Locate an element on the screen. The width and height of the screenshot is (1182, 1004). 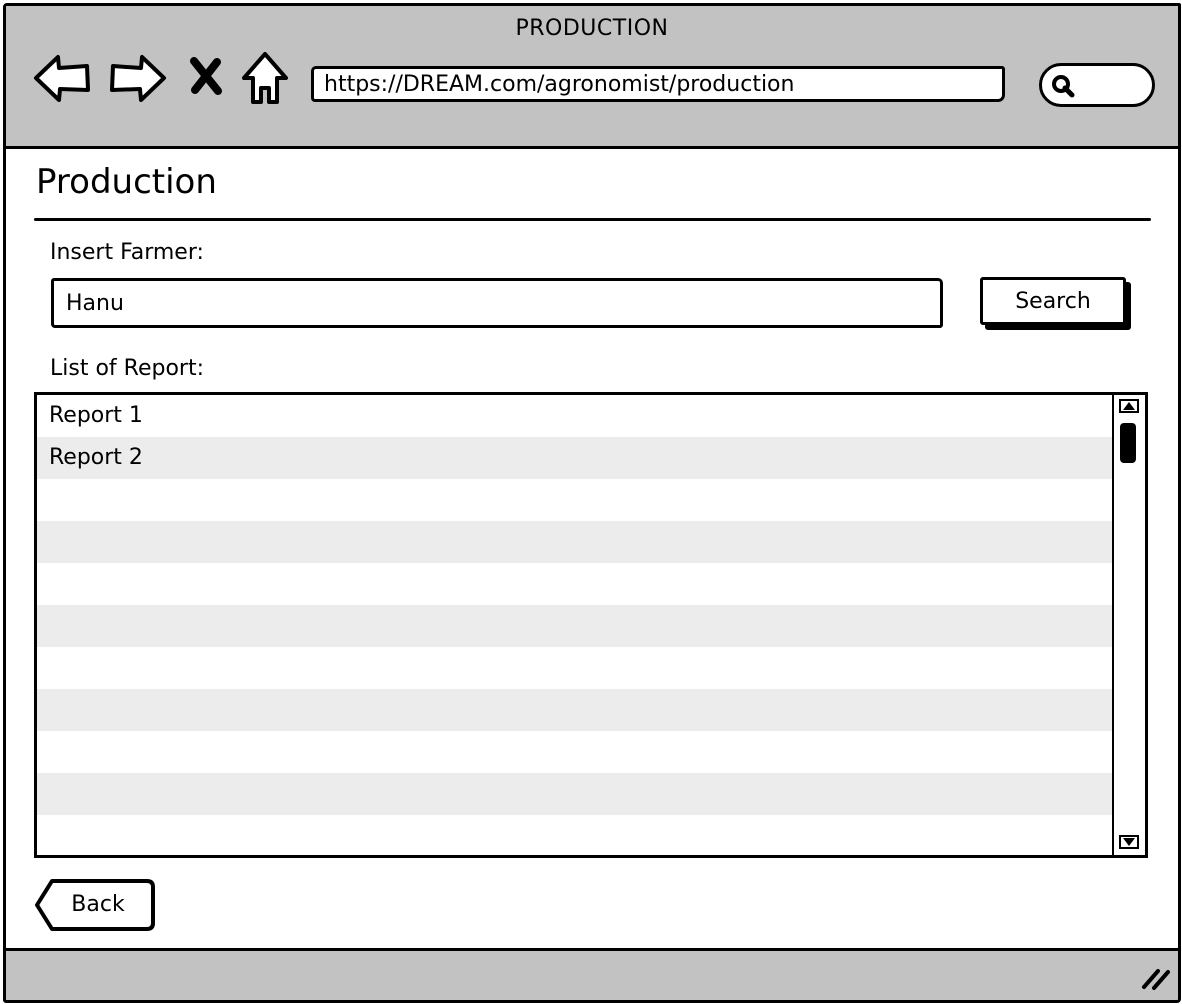
scroll-up-icon is located at coordinates (1129, 406).